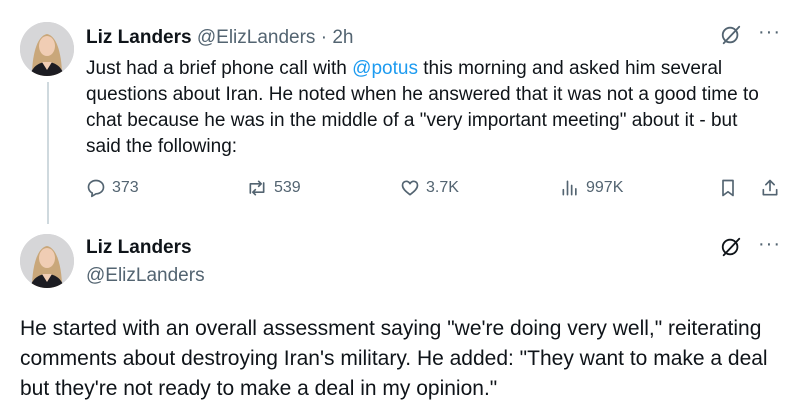 This screenshot has height=414, width=800. I want to click on mention-link: @potus, so click(385, 68).